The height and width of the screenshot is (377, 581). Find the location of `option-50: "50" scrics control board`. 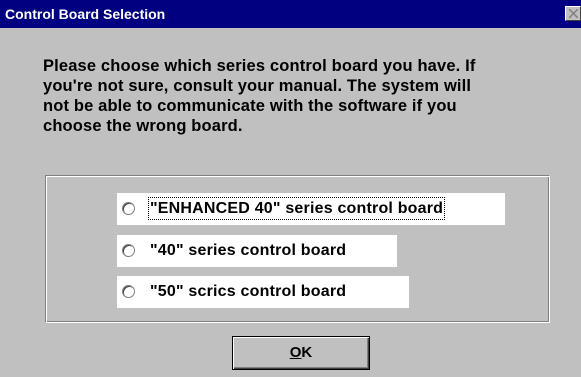

option-50: "50" scrics control board is located at coordinates (263, 292).